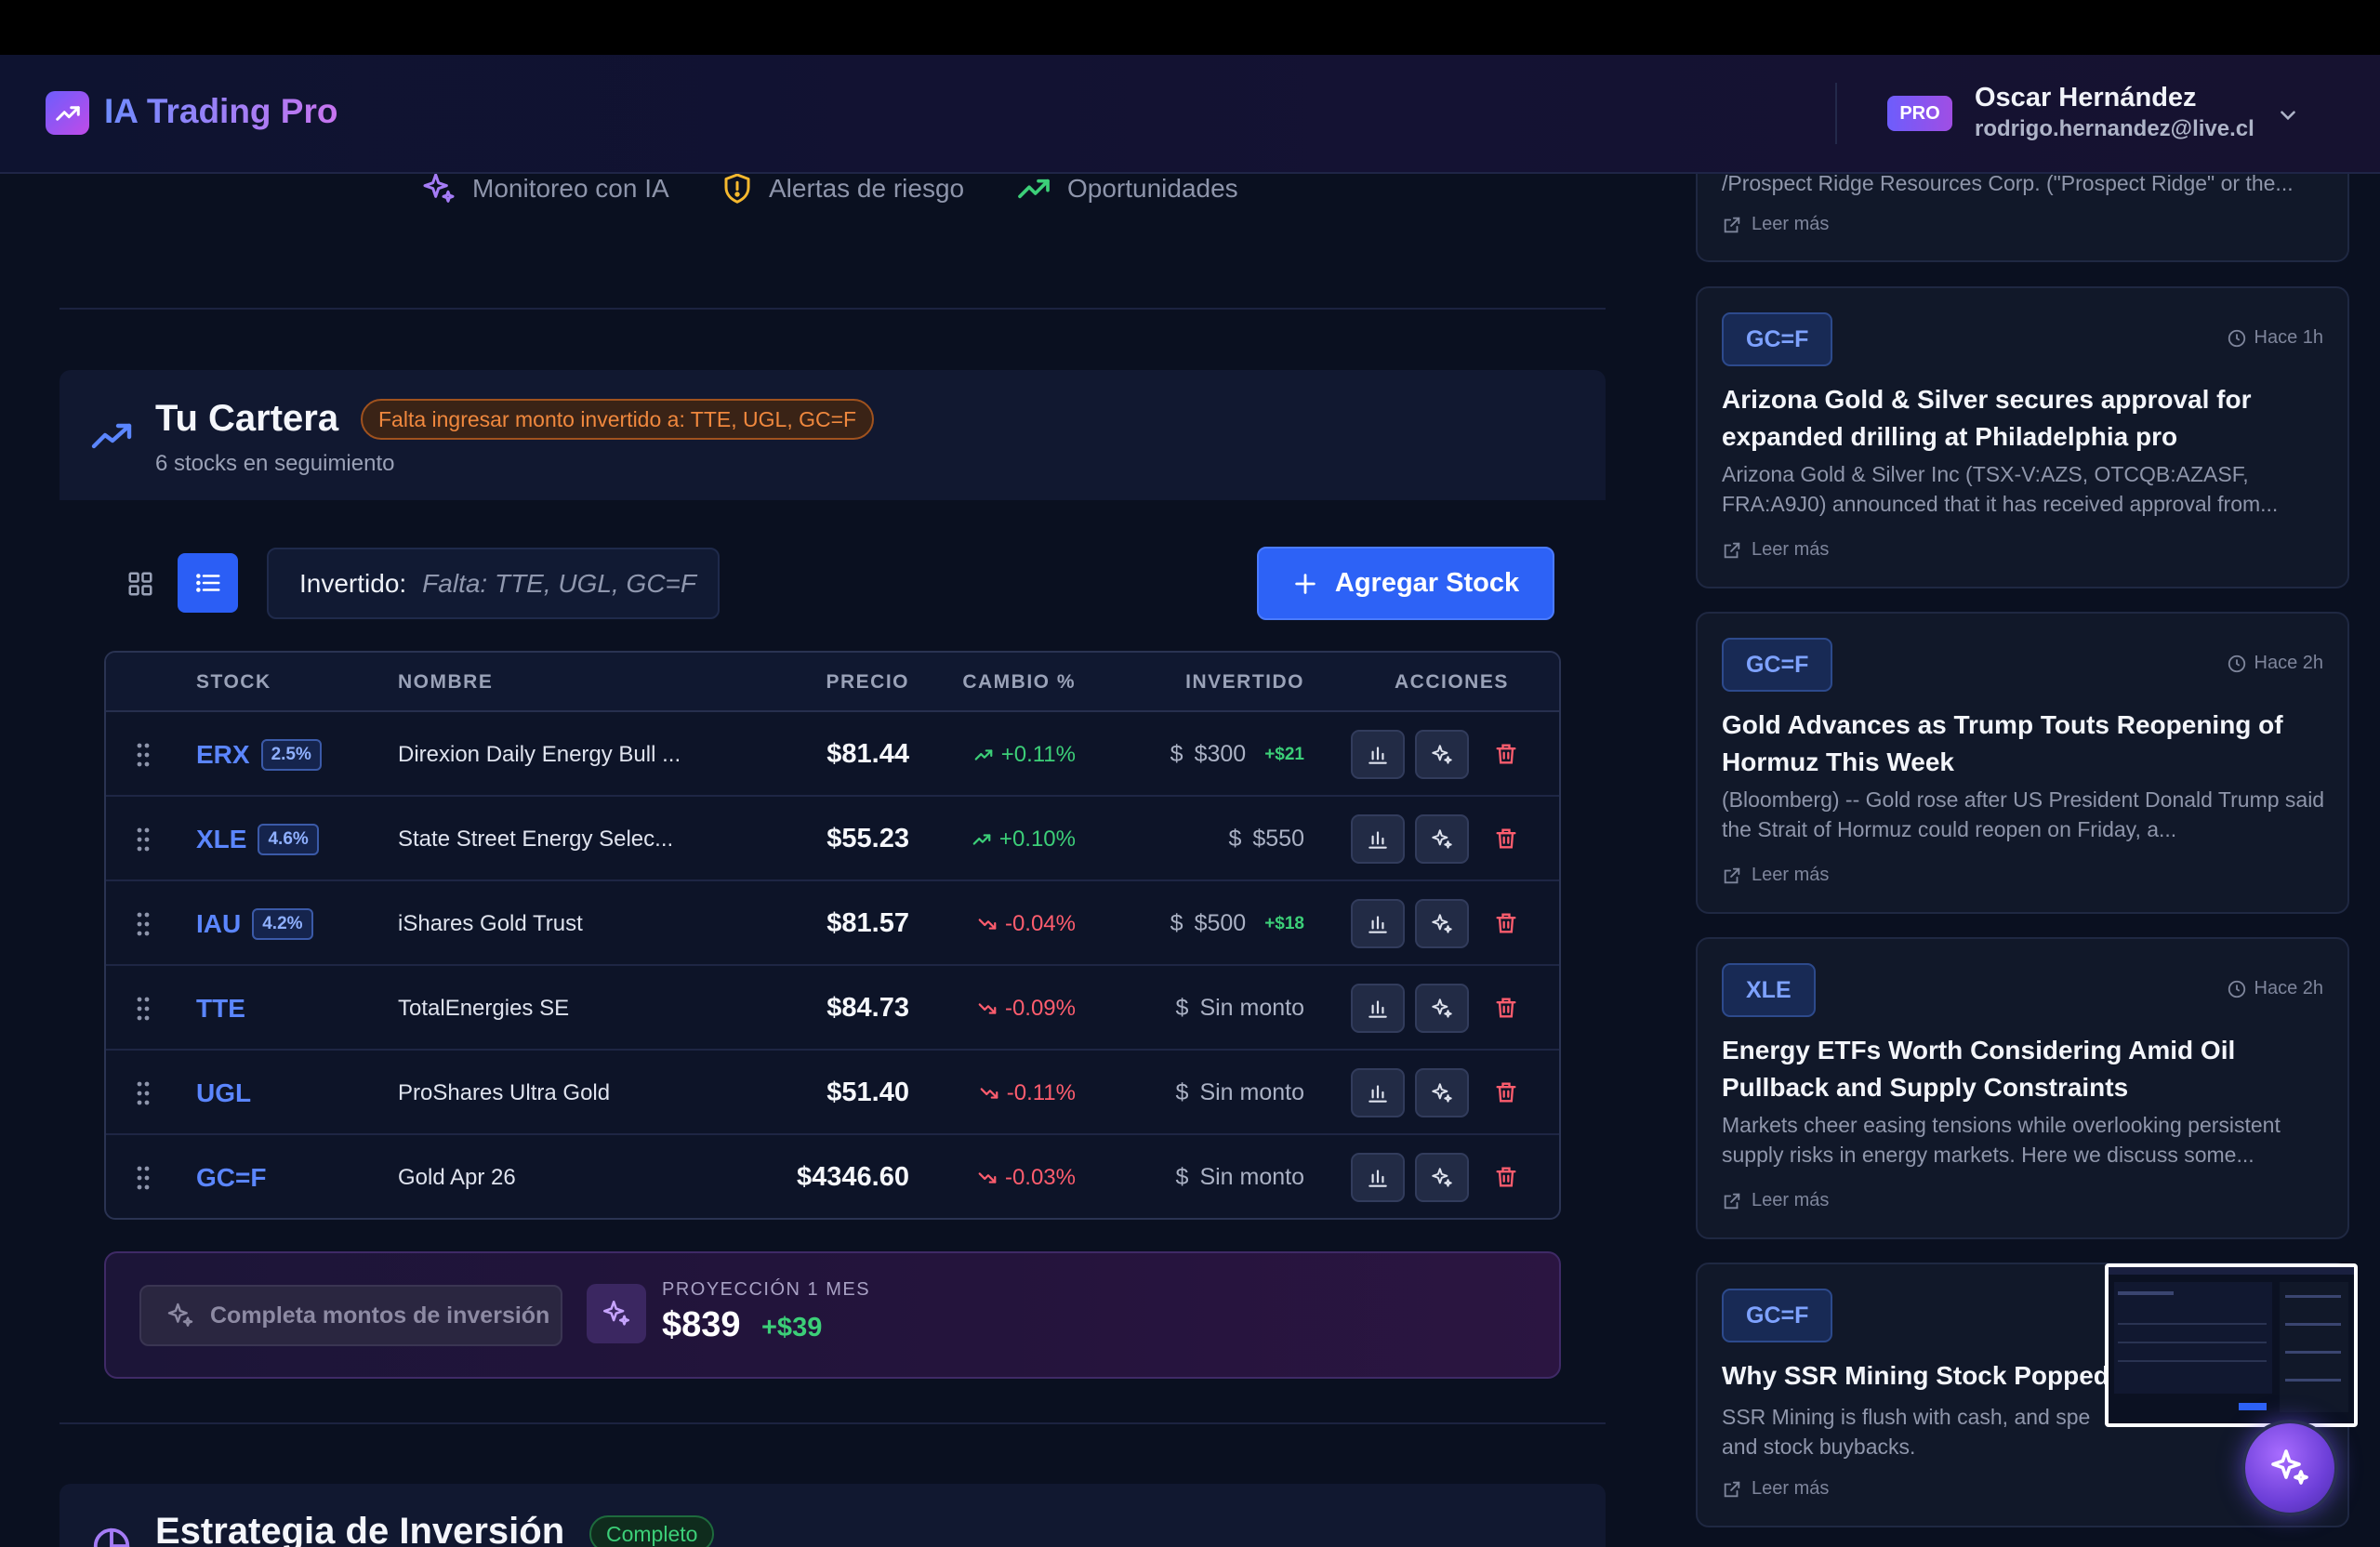 The height and width of the screenshot is (1547, 2380). I want to click on column-header-price: PRECIO, so click(867, 682).